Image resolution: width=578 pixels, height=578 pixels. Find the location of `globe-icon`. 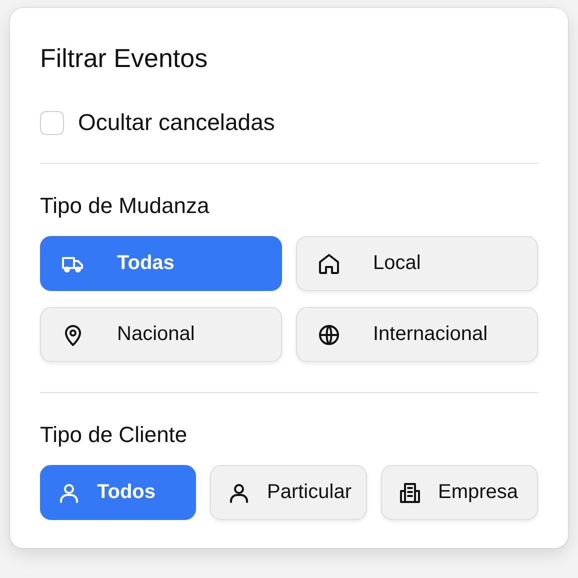

globe-icon is located at coordinates (329, 334).